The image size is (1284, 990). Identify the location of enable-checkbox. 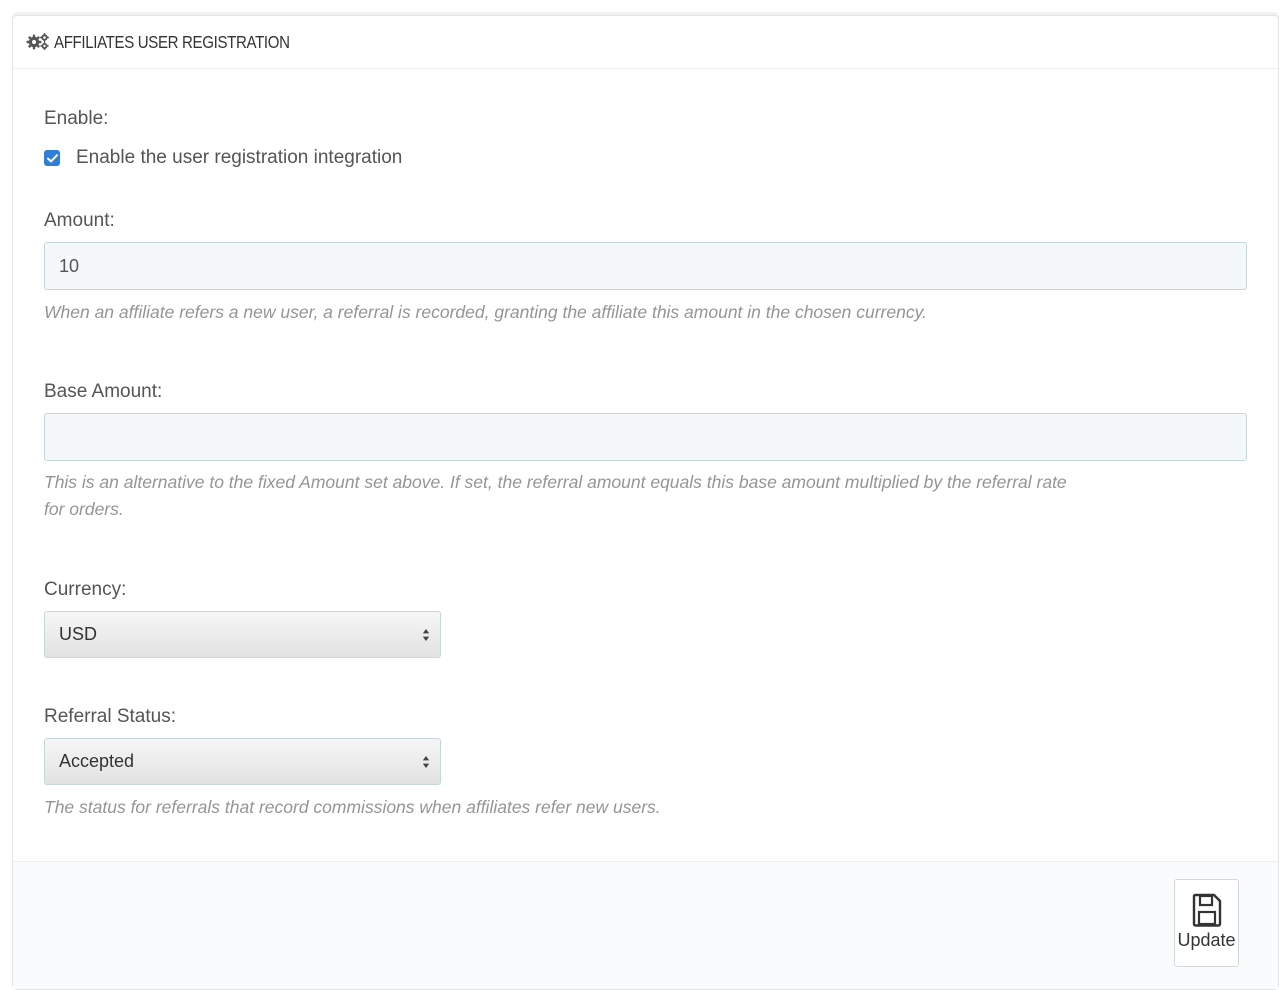
(52, 158).